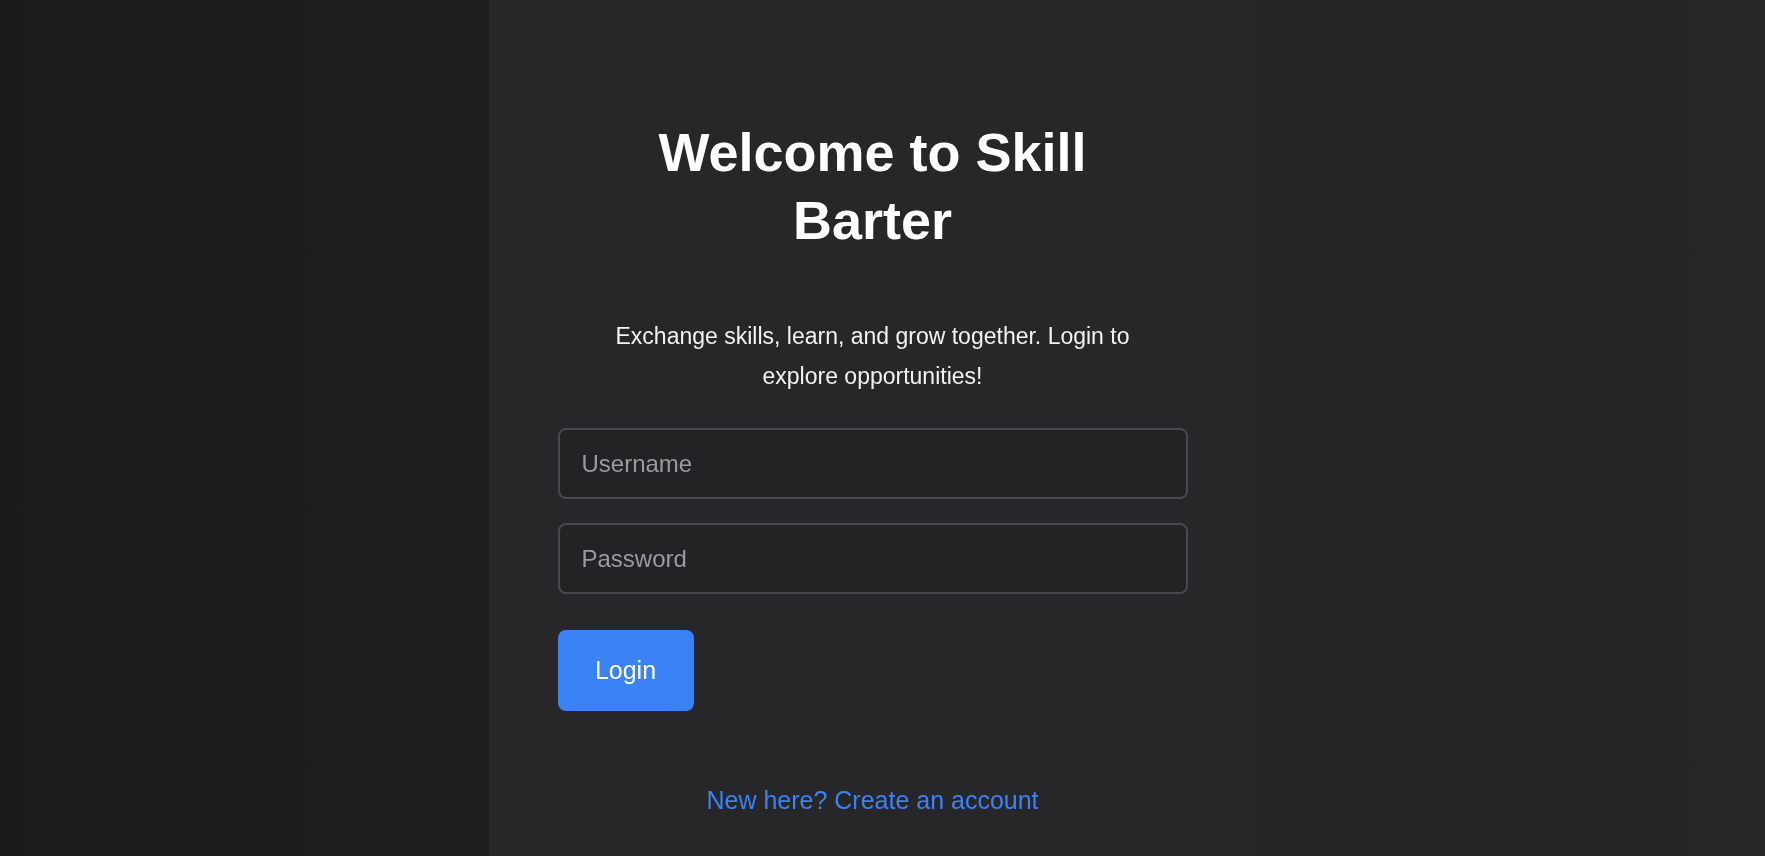  What do you see at coordinates (872, 463) in the screenshot?
I see `input-field: Username` at bounding box center [872, 463].